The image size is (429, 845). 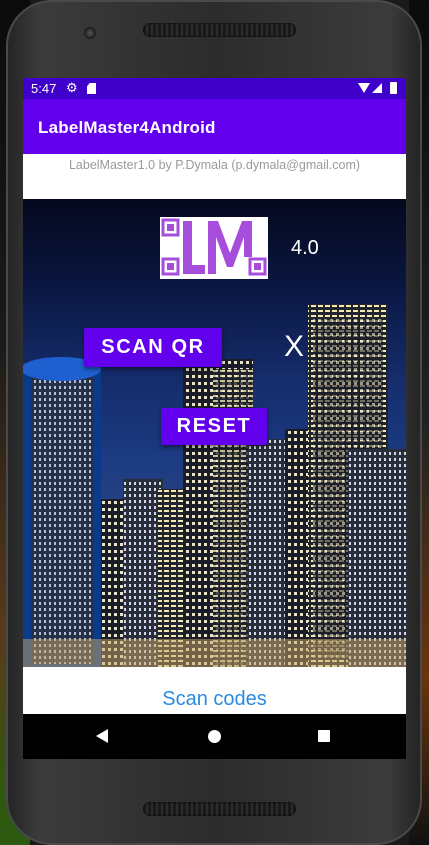 What do you see at coordinates (72, 87) in the screenshot?
I see `gear-icon: ⚙` at bounding box center [72, 87].